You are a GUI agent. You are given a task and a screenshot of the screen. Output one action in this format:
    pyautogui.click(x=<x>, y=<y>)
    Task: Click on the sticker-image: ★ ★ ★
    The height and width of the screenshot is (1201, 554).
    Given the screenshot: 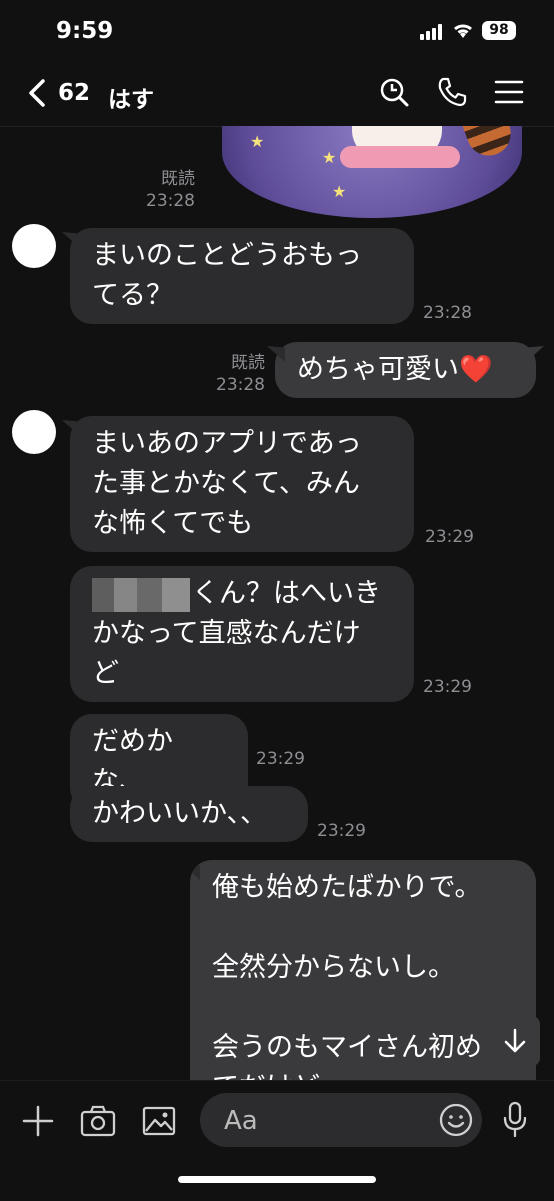 What is the action you would take?
    pyautogui.click(x=372, y=172)
    